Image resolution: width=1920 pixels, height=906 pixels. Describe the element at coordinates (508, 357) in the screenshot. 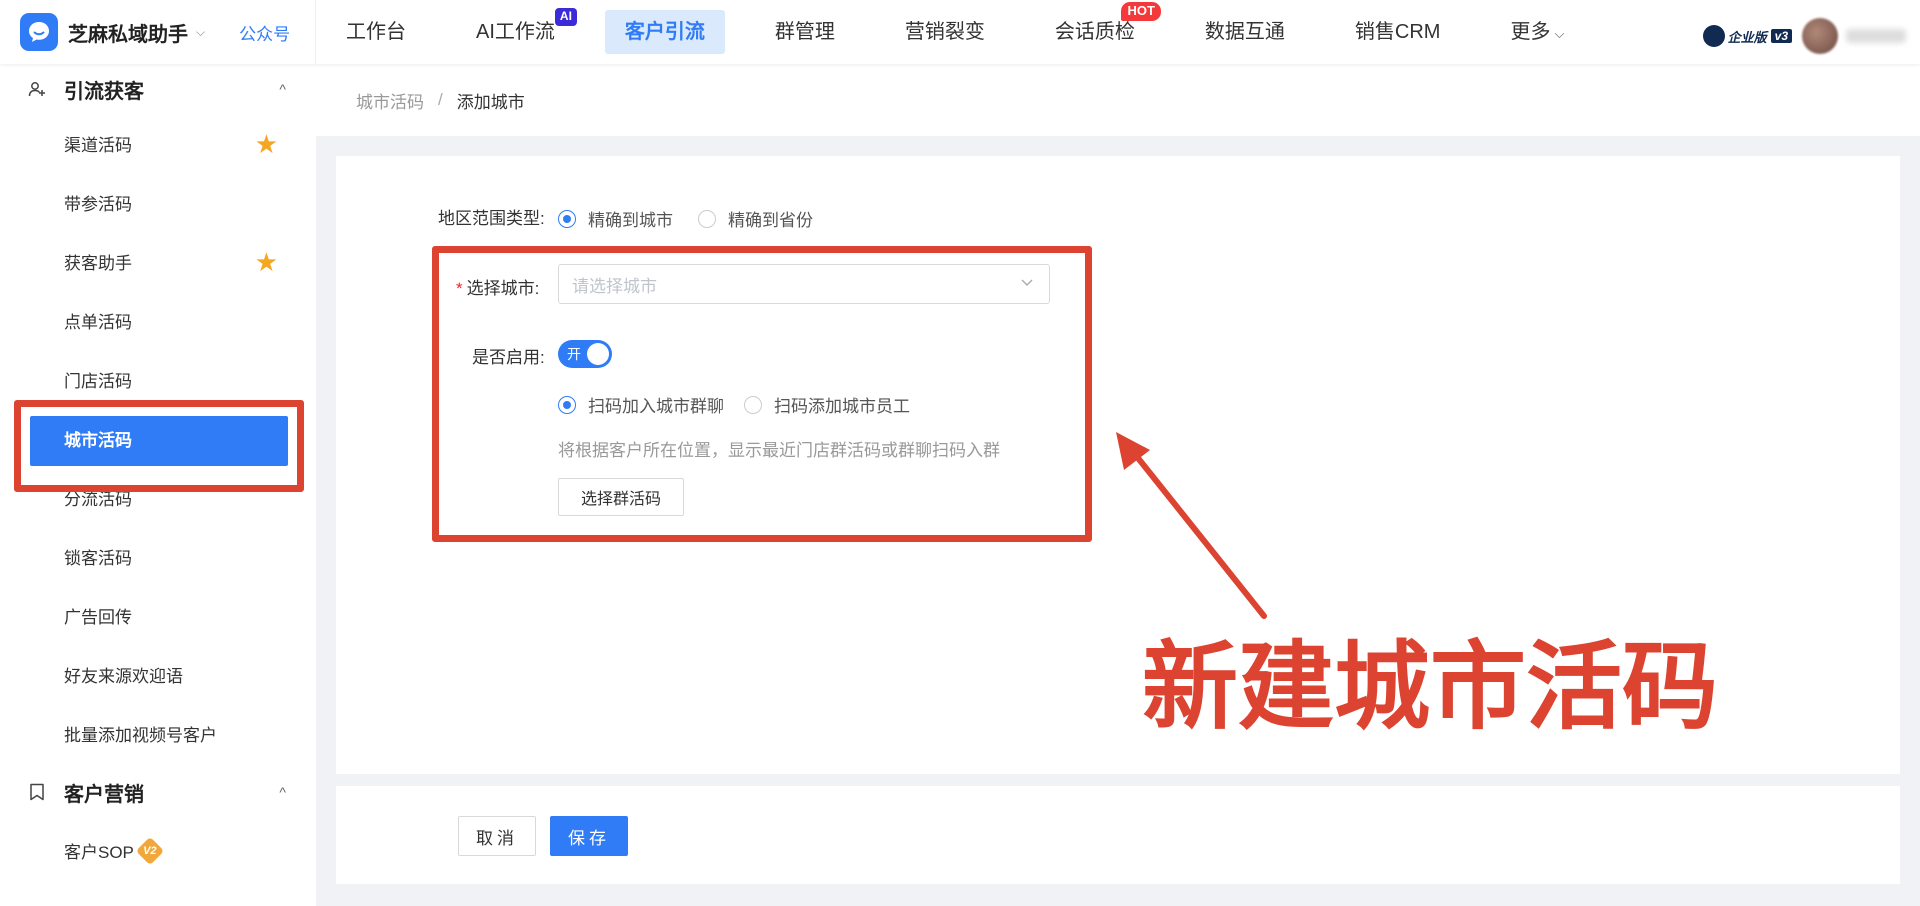

I see `enable-label: 是否启用:` at that location.